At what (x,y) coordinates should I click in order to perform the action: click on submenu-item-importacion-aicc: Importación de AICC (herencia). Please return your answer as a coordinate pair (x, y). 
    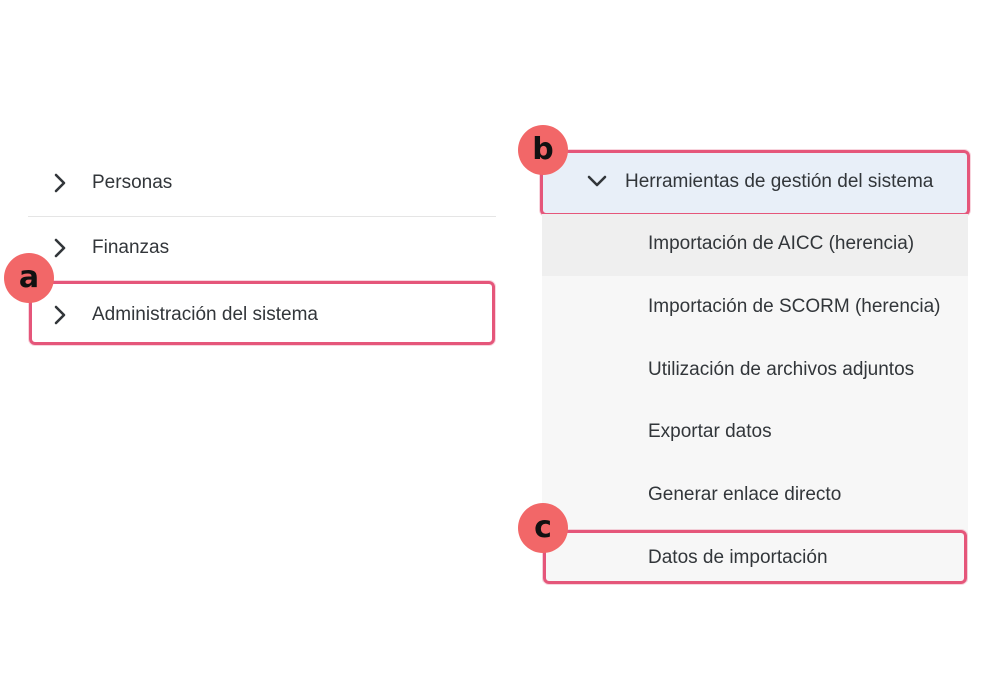
    Looking at the image, I should click on (755, 245).